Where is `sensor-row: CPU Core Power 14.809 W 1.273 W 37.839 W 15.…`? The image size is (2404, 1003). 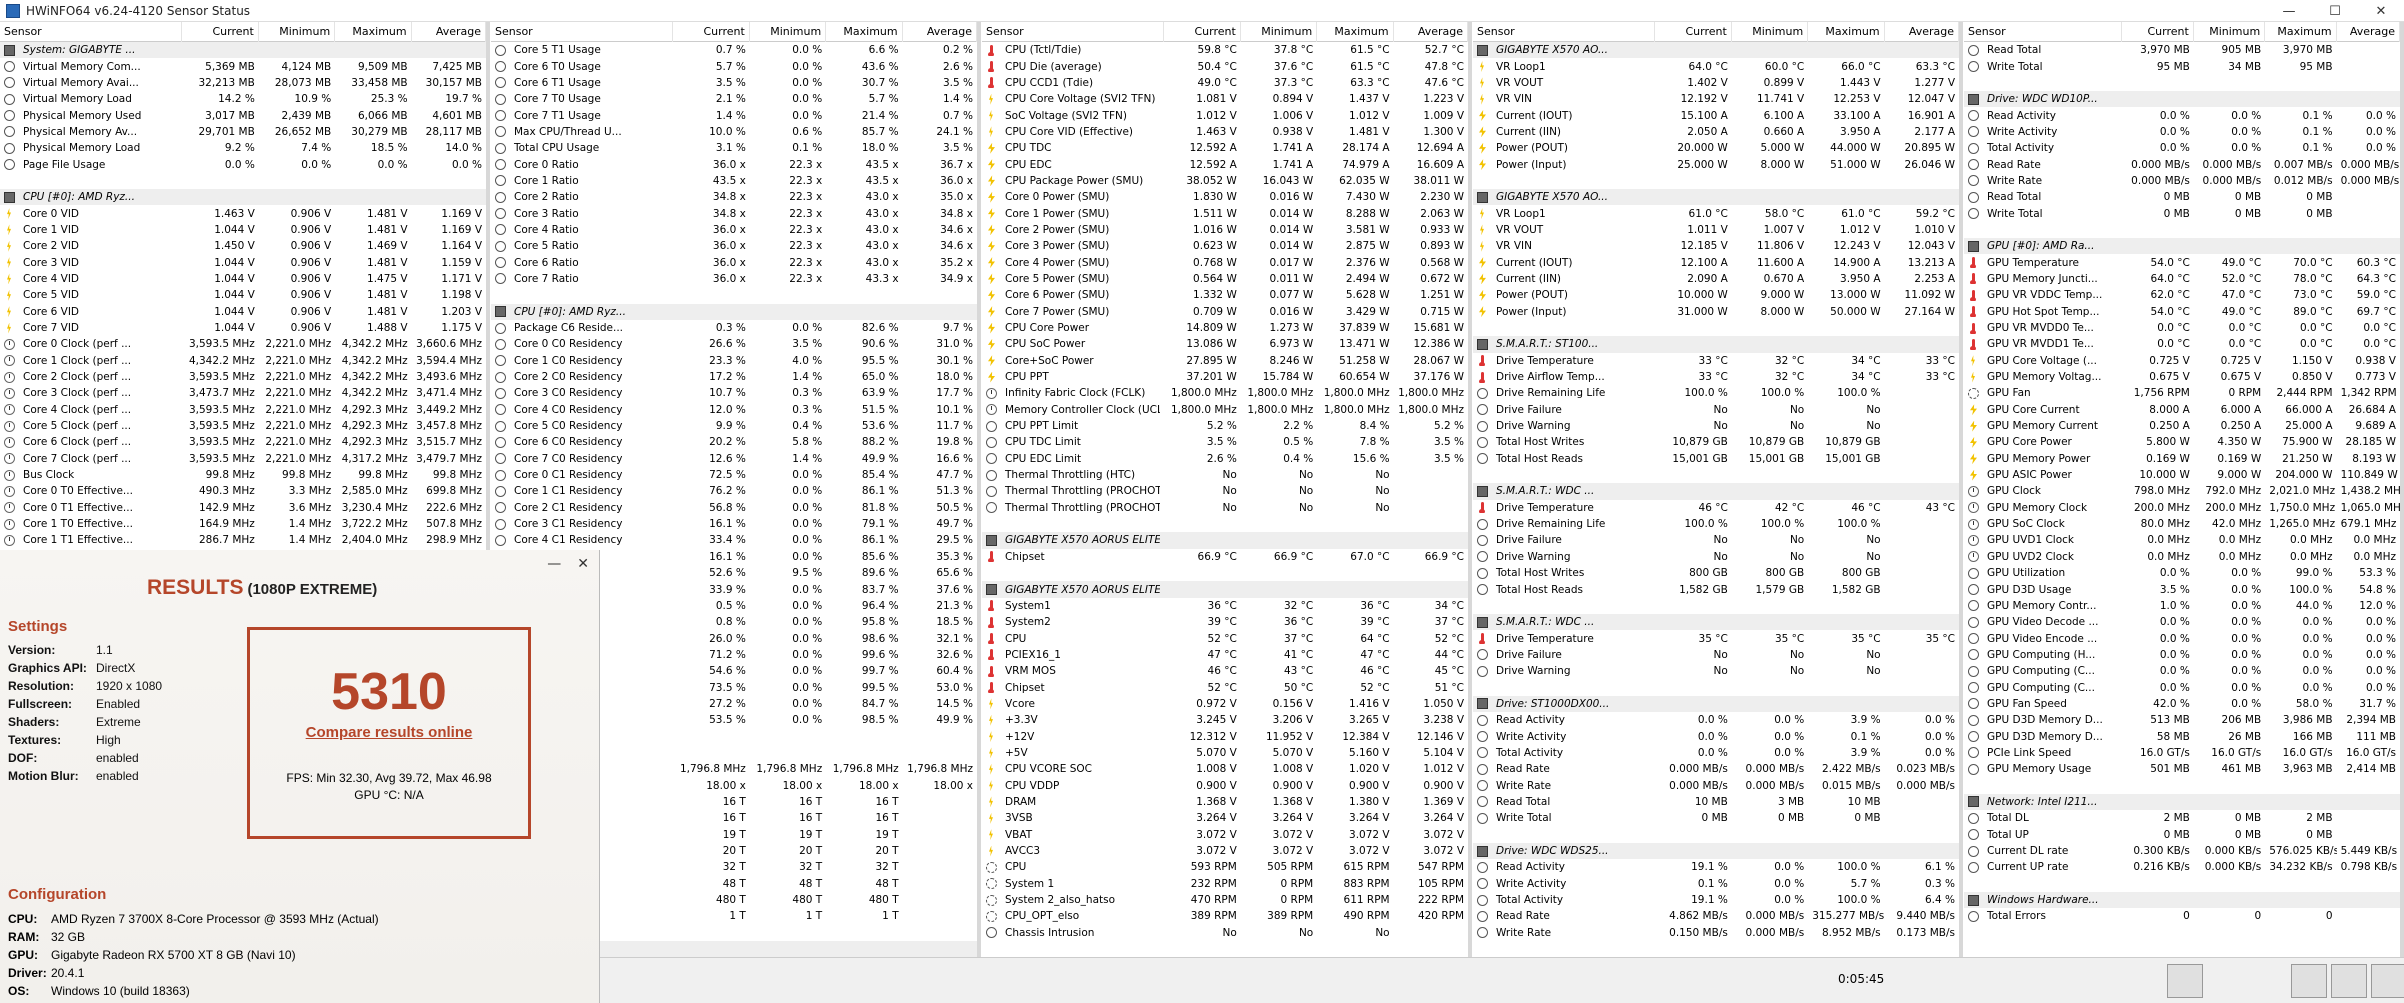 sensor-row: CPU Core Power 14.809 W 1.273 W 37.839 W 15.… is located at coordinates (1225, 328).